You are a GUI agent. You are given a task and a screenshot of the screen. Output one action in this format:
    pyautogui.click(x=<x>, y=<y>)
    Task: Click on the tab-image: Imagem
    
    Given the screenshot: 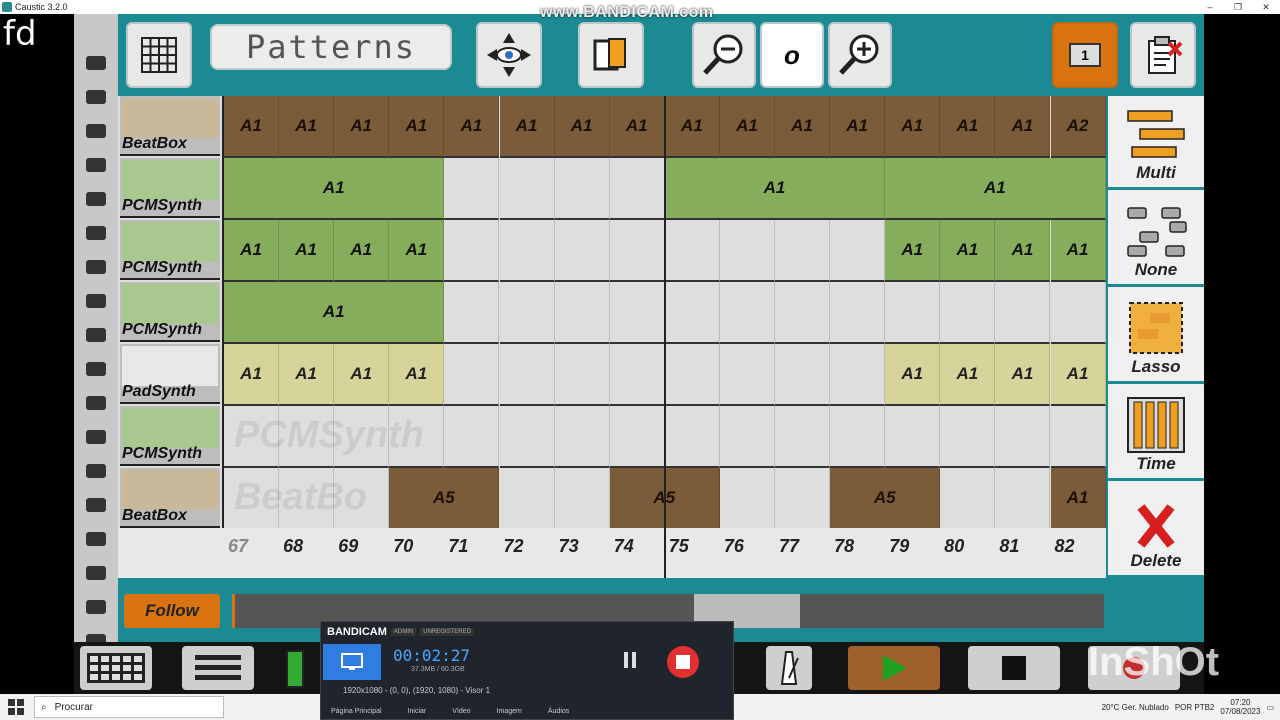 What is the action you would take?
    pyautogui.click(x=509, y=711)
    